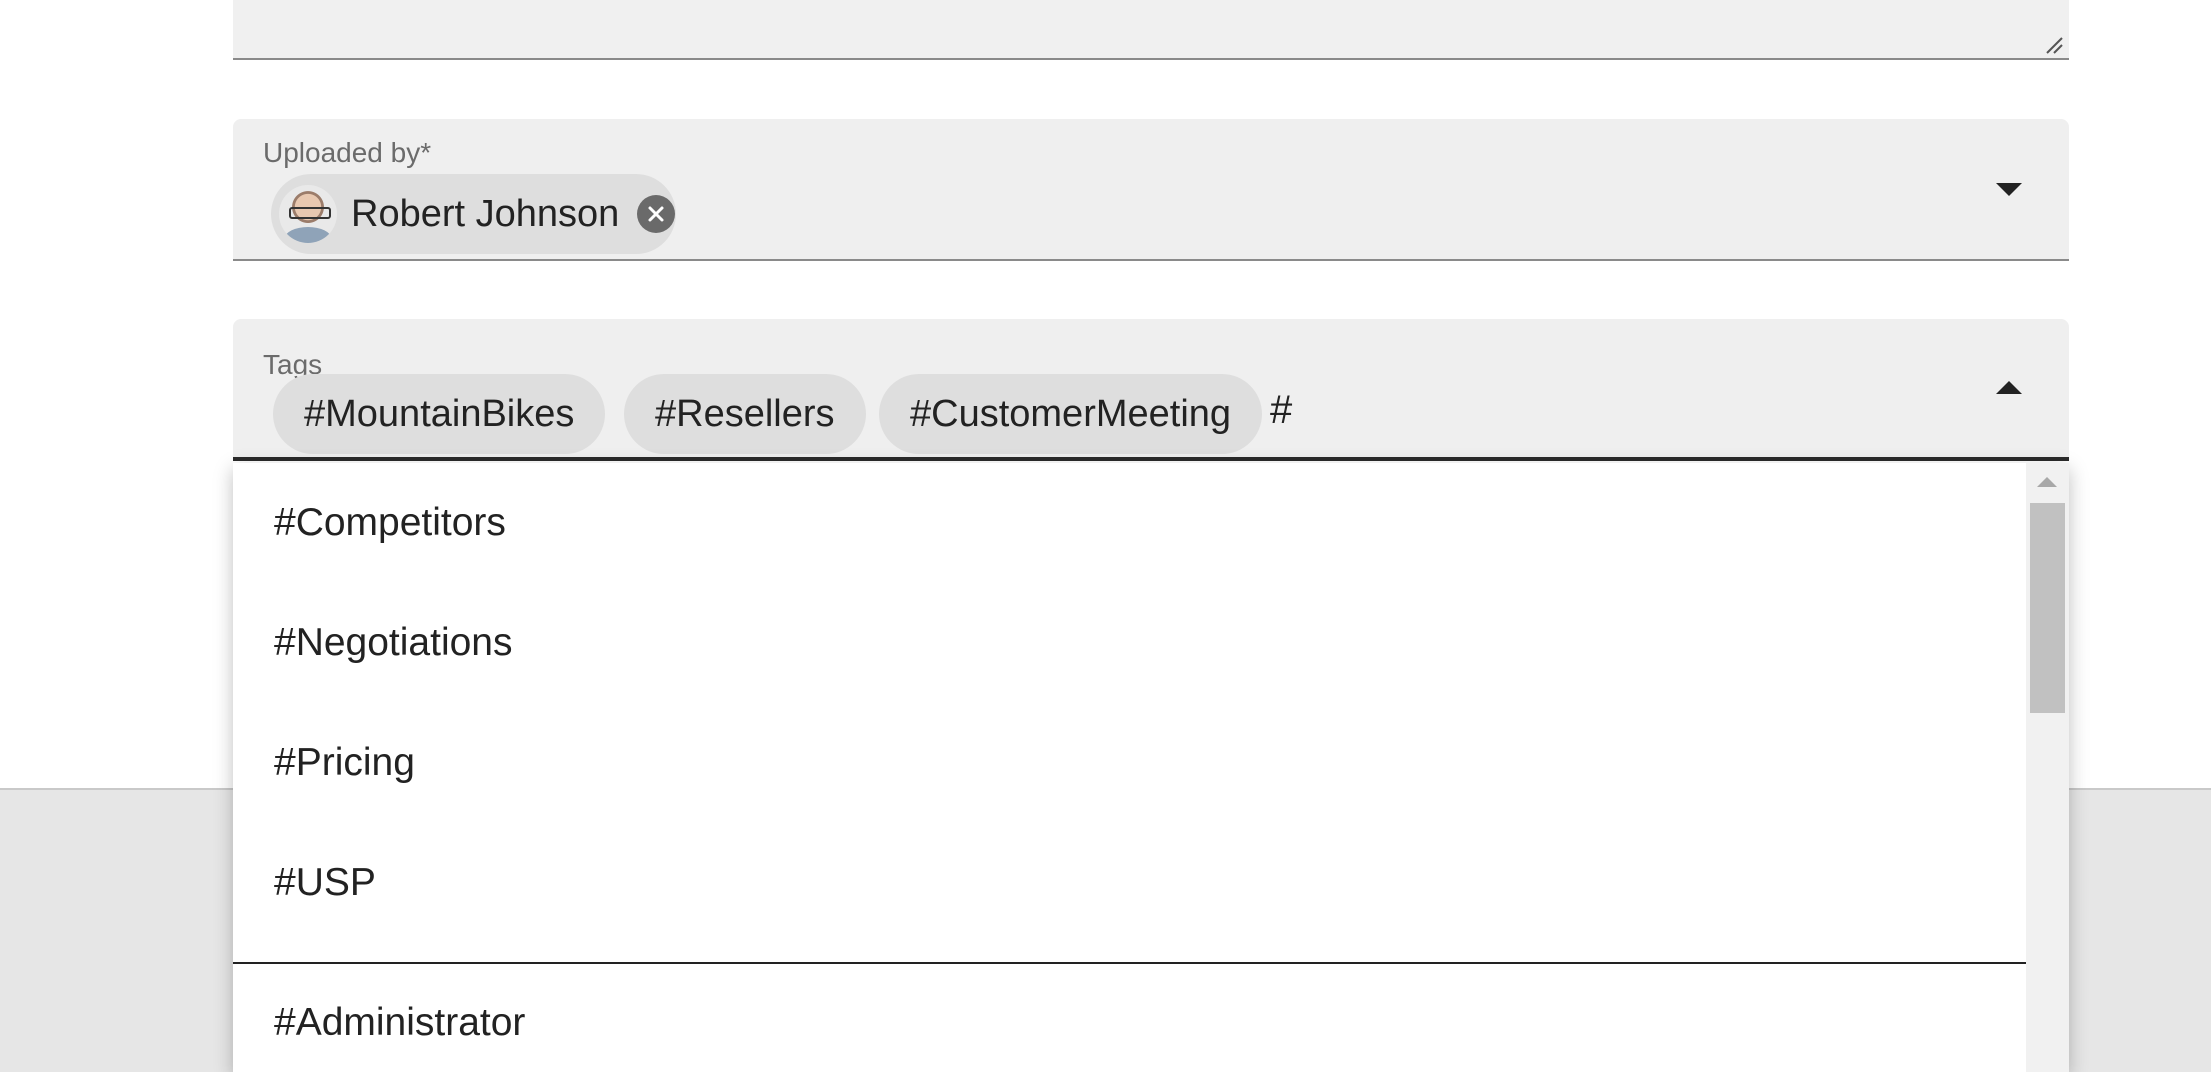  What do you see at coordinates (2009, 189) in the screenshot?
I see `caret-down-icon` at bounding box center [2009, 189].